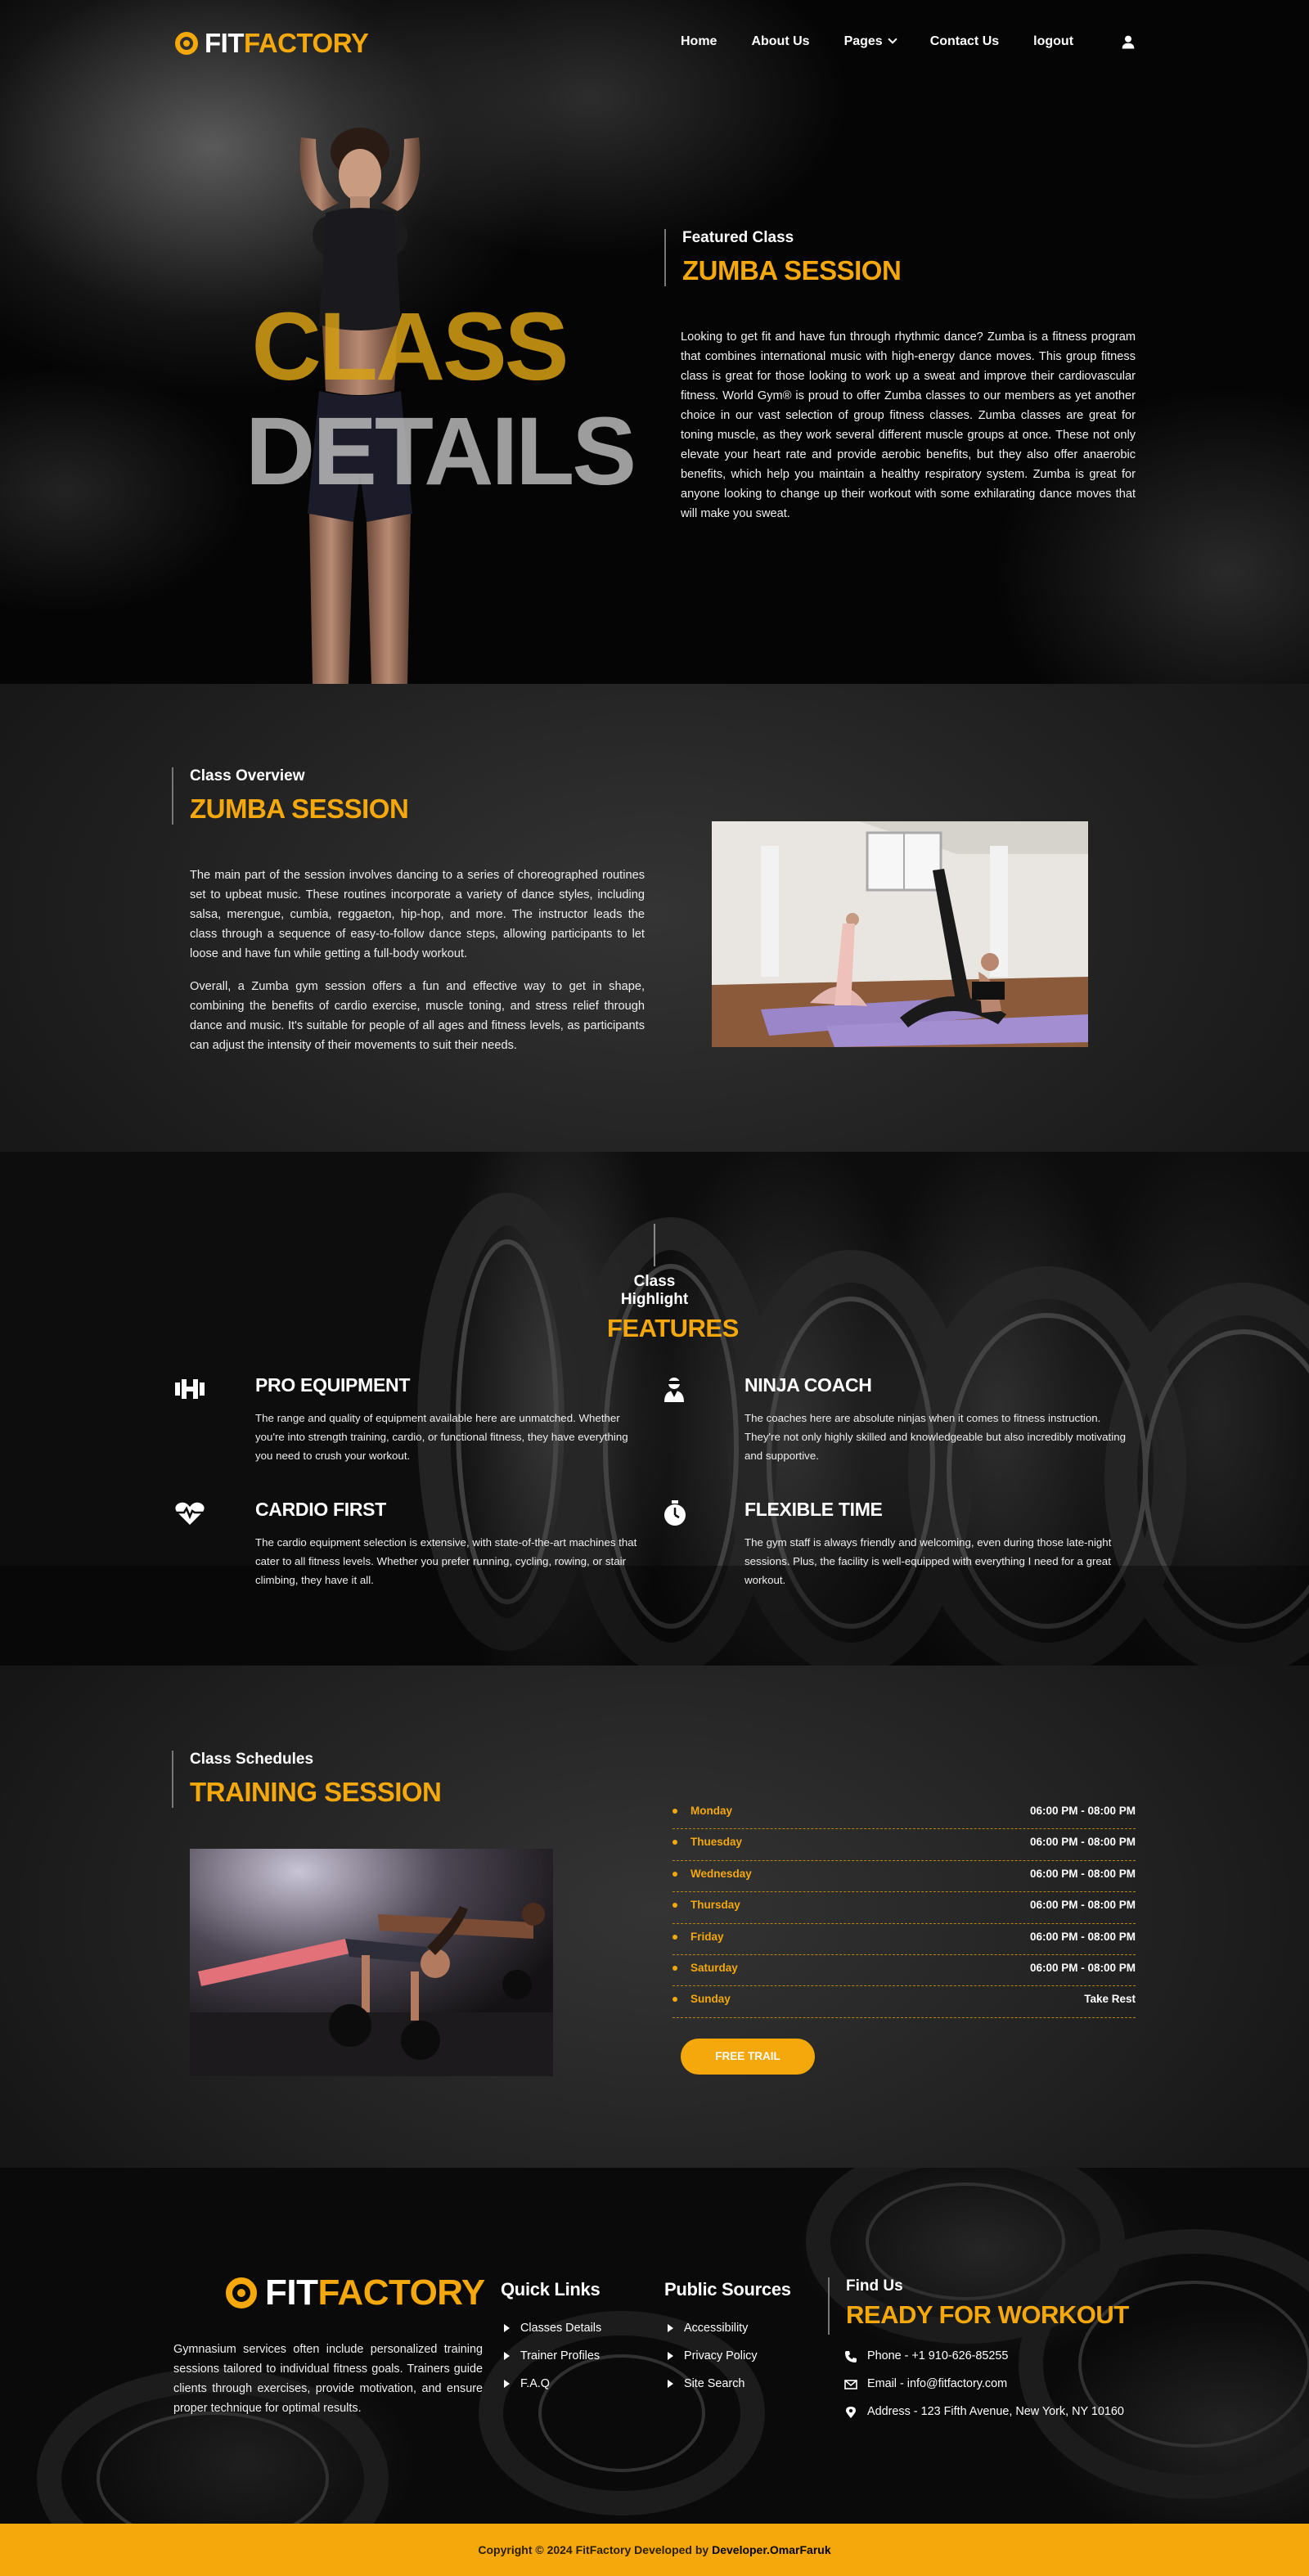 The image size is (1309, 2576). I want to click on training-image, so click(371, 1962).